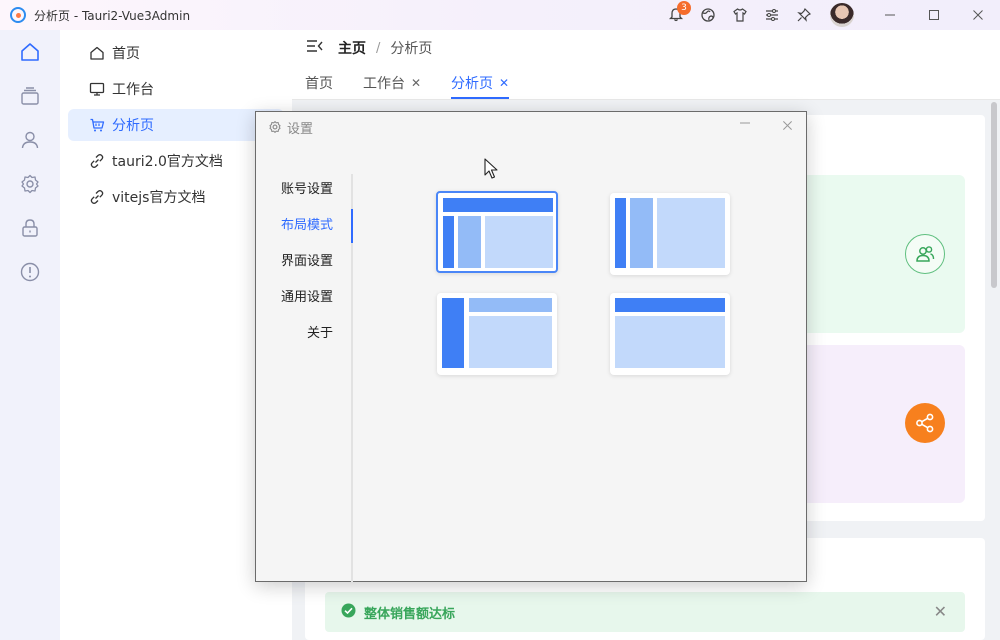 The image size is (1000, 640). I want to click on active-menu-indicator, so click(352, 226).